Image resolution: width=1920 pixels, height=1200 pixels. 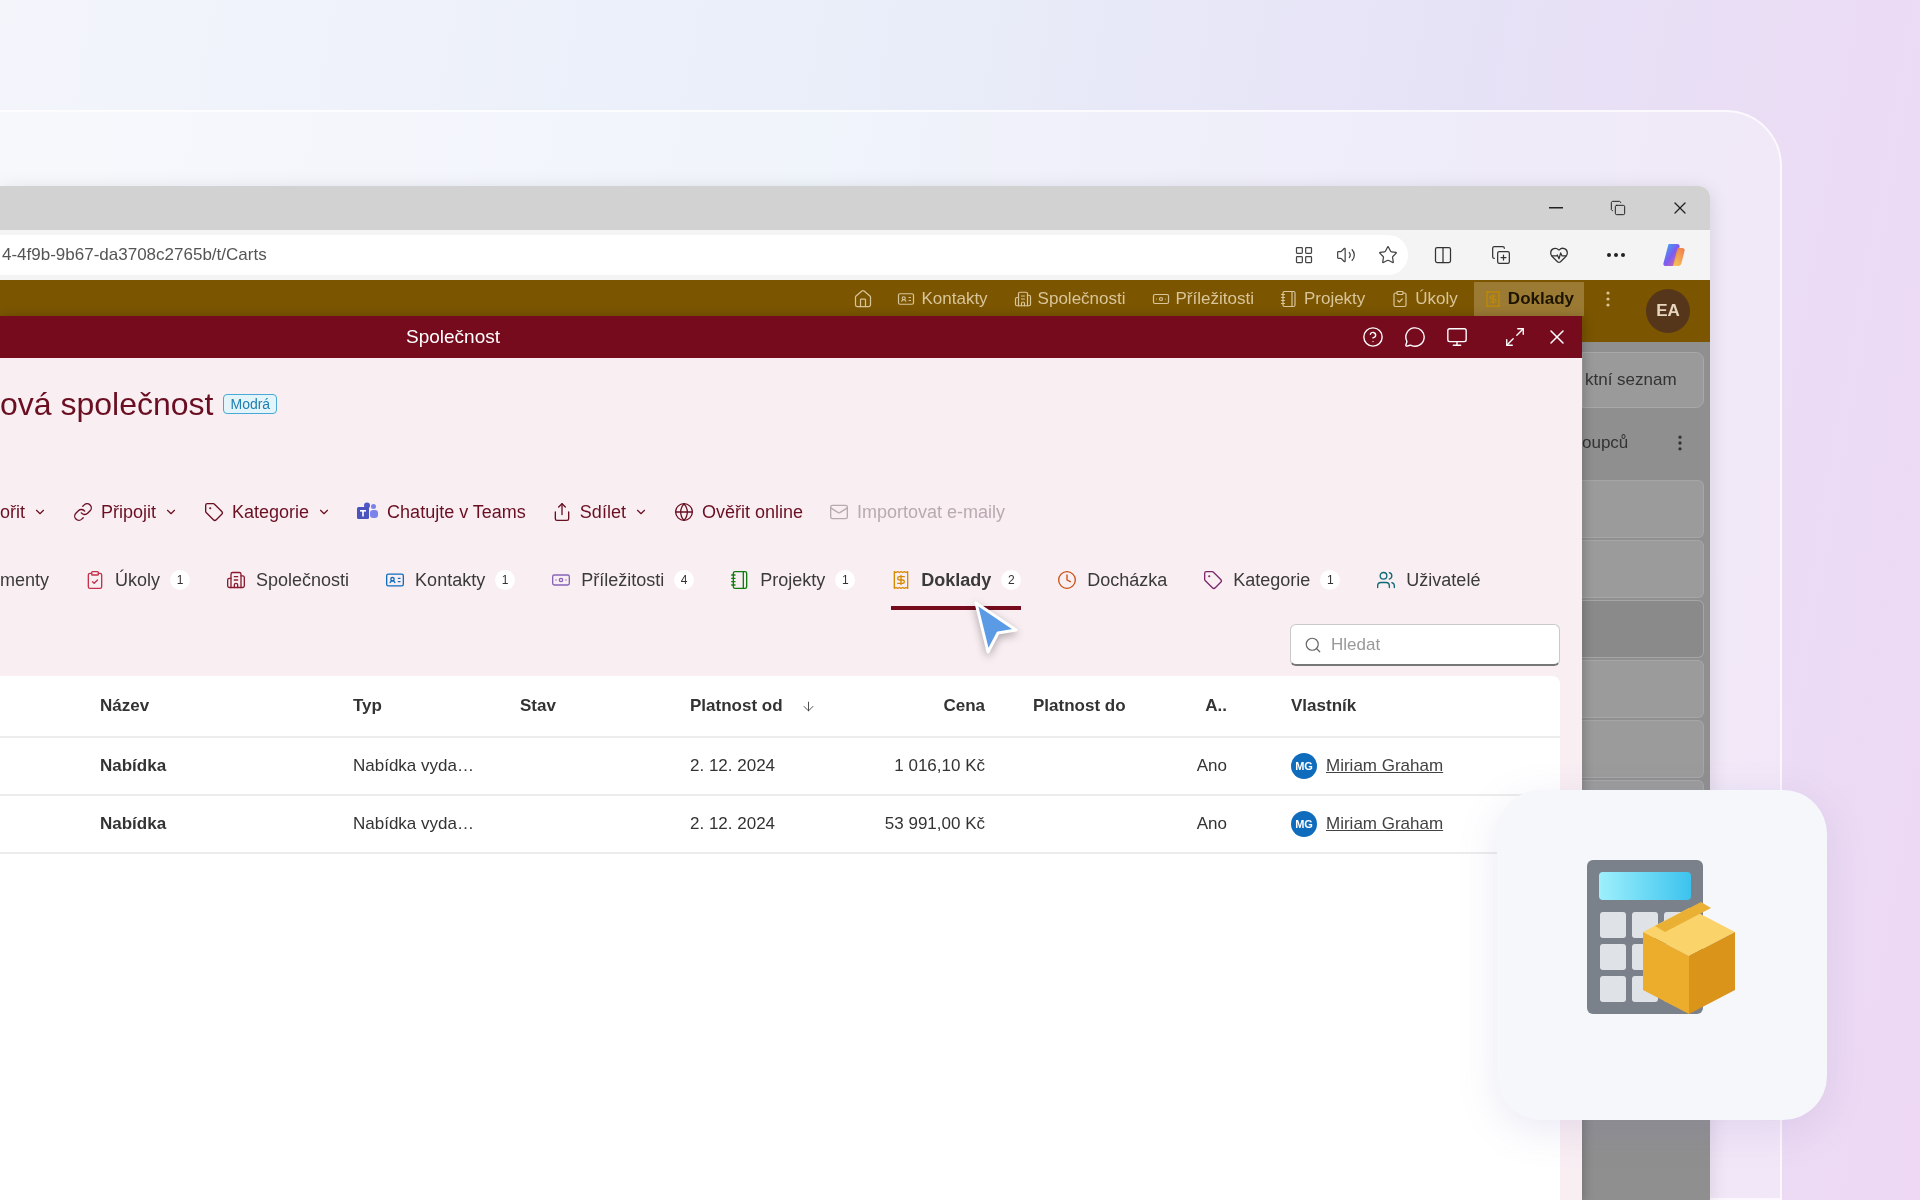 What do you see at coordinates (623, 584) in the screenshot?
I see `tab: Příležitosti 4` at bounding box center [623, 584].